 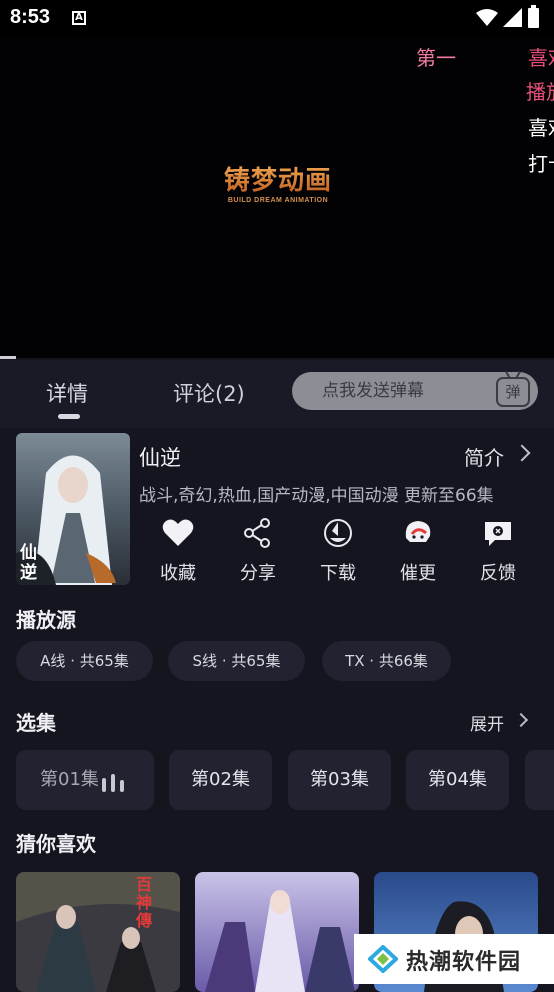 I want to click on episode-item-current: 第01集, so click(x=85, y=780).